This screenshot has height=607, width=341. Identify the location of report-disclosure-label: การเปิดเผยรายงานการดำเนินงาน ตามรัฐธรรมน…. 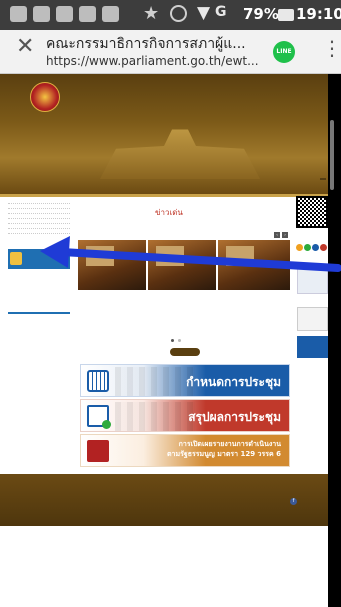
(224, 449).